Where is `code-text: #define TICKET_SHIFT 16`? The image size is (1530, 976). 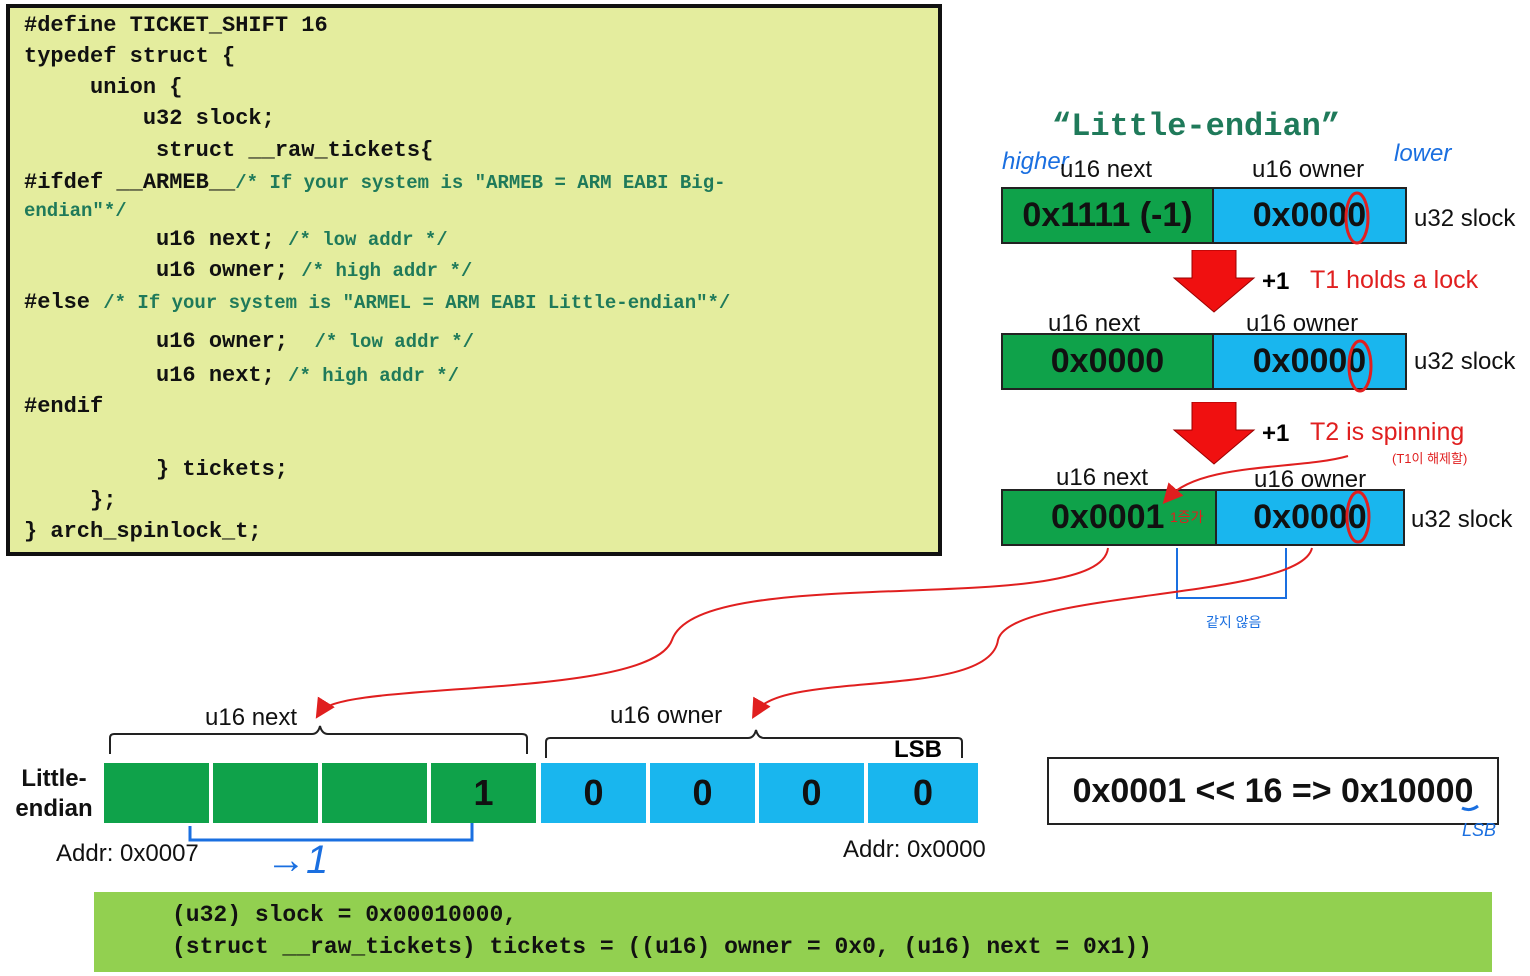
code-text: #define TICKET_SHIFT 16 is located at coordinates (176, 25).